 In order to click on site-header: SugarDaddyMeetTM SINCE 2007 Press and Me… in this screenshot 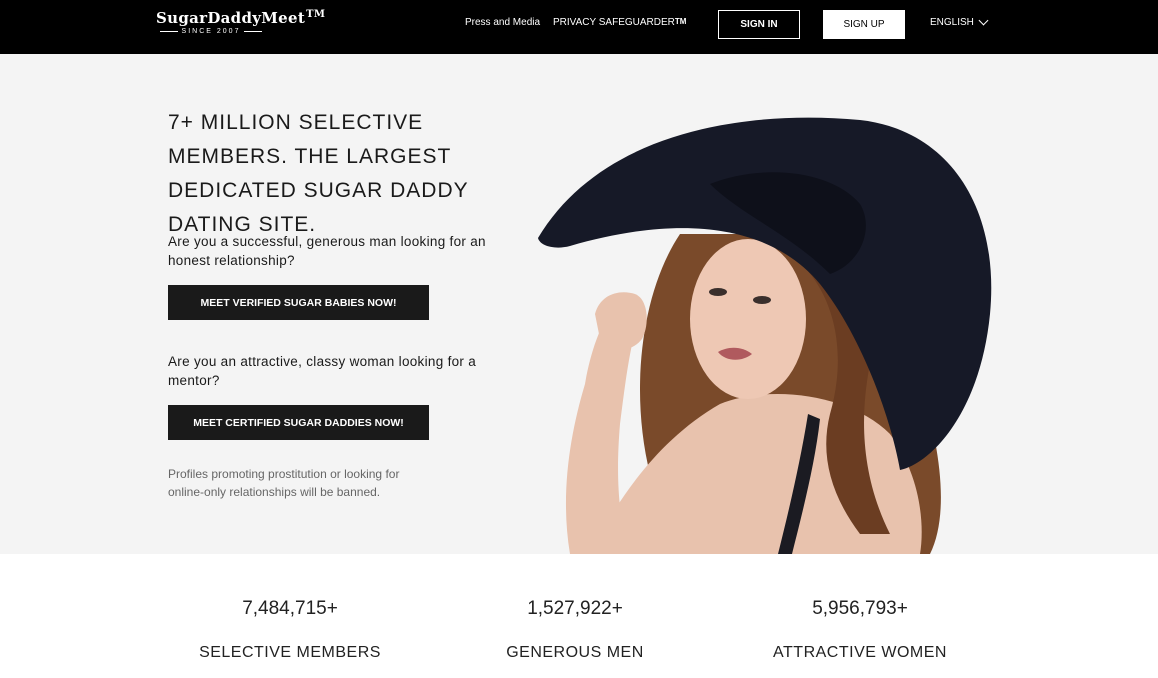, I will do `click(579, 27)`.